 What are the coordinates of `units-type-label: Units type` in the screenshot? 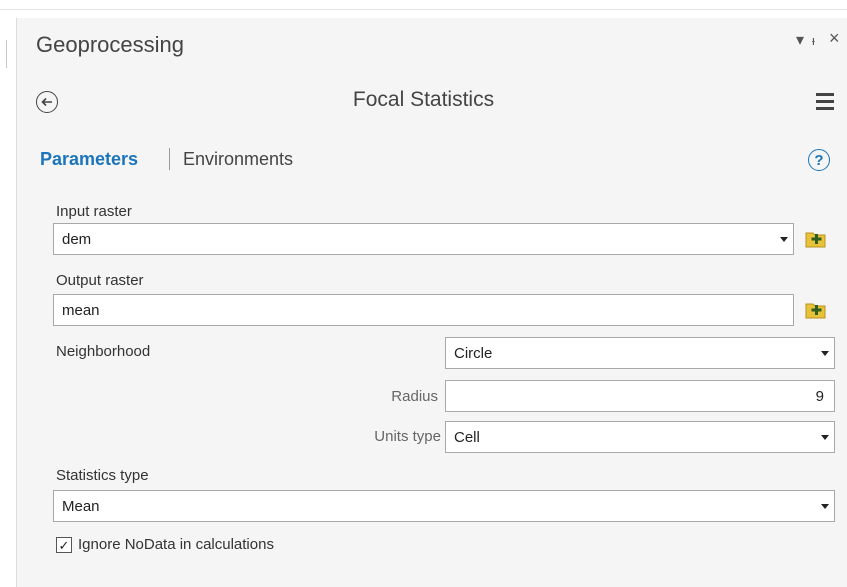 It's located at (407, 436).